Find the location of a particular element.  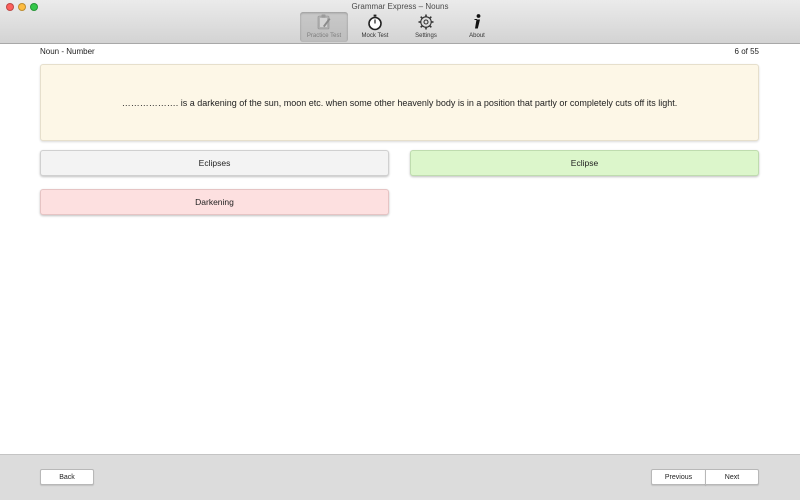

toolbar: Practice Test Mock Test Settings About is located at coordinates (402, 27).